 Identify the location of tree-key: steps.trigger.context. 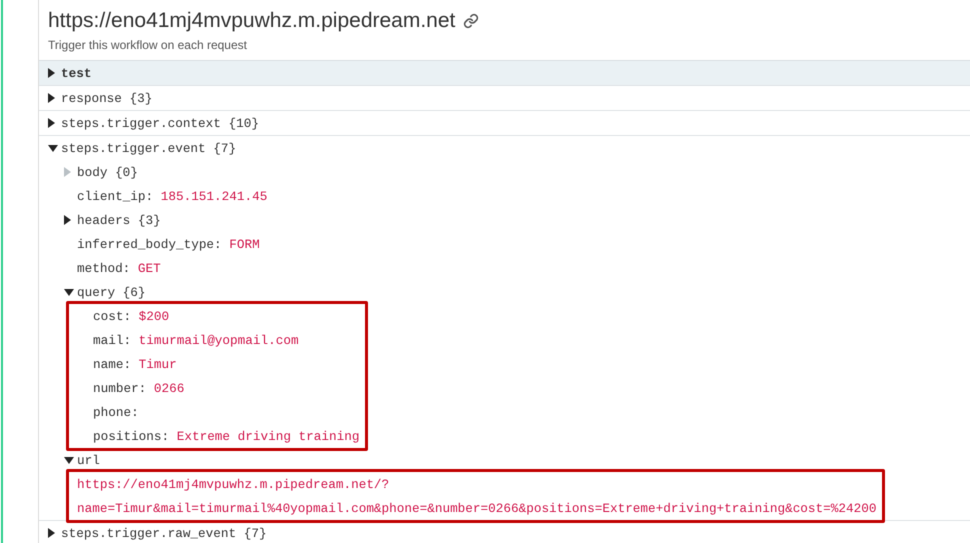
(141, 123).